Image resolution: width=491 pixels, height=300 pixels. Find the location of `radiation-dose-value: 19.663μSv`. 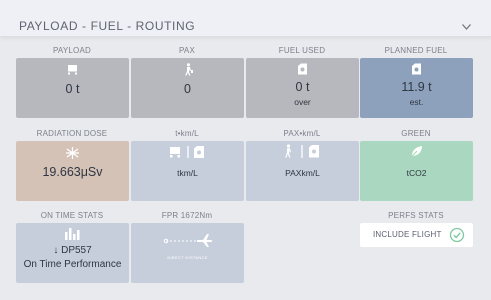

radiation-dose-value: 19.663μSv is located at coordinates (72, 172).